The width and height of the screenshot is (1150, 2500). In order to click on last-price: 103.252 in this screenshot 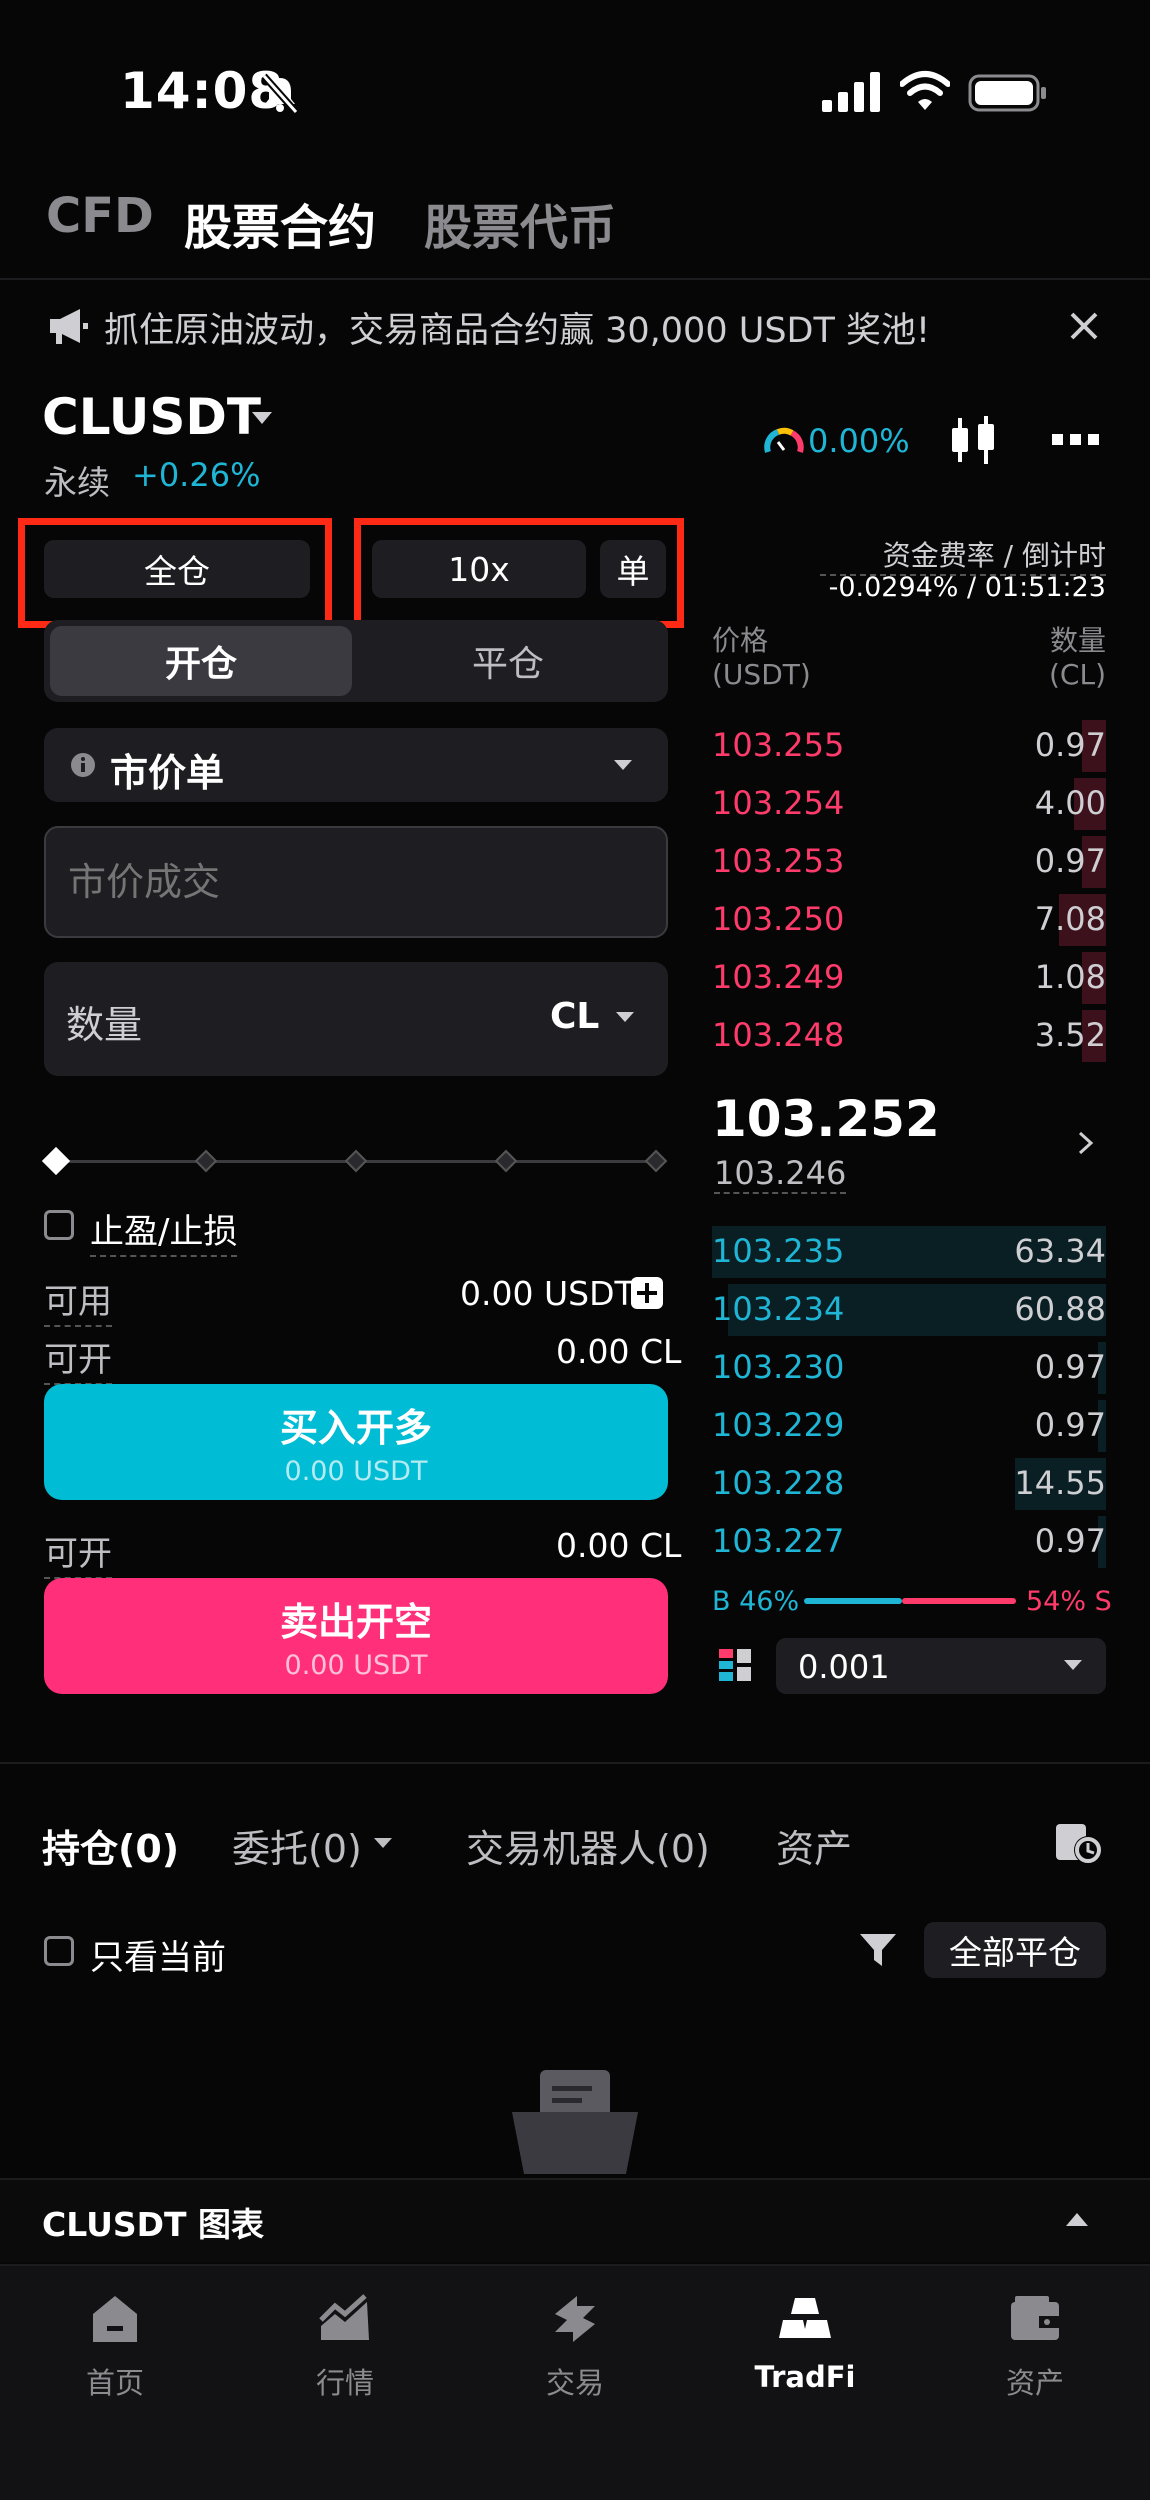, I will do `click(826, 1119)`.